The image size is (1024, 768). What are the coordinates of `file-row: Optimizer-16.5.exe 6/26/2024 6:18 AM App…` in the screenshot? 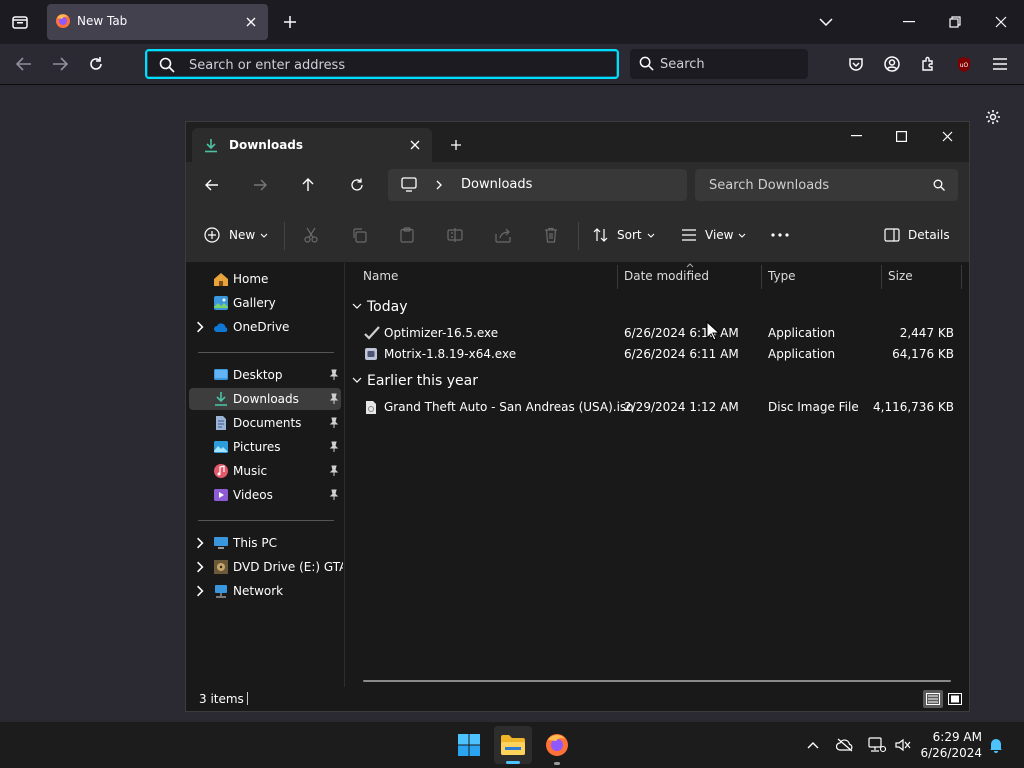 It's located at (652, 333).